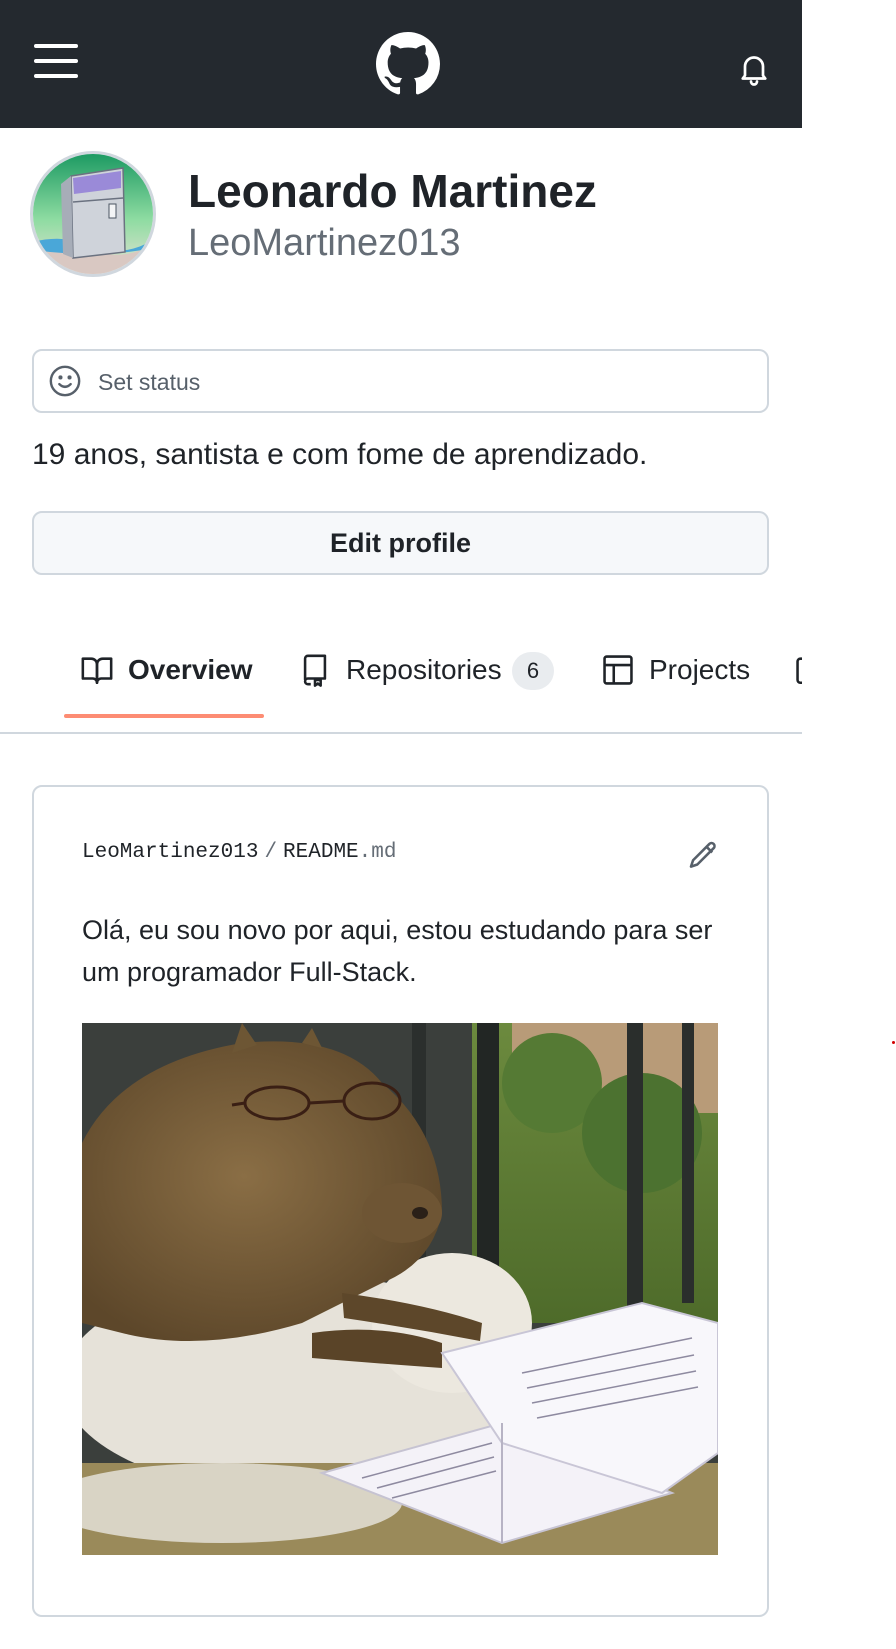 This screenshot has height=1649, width=896. I want to click on readme-file-ext: .md, so click(377, 852).